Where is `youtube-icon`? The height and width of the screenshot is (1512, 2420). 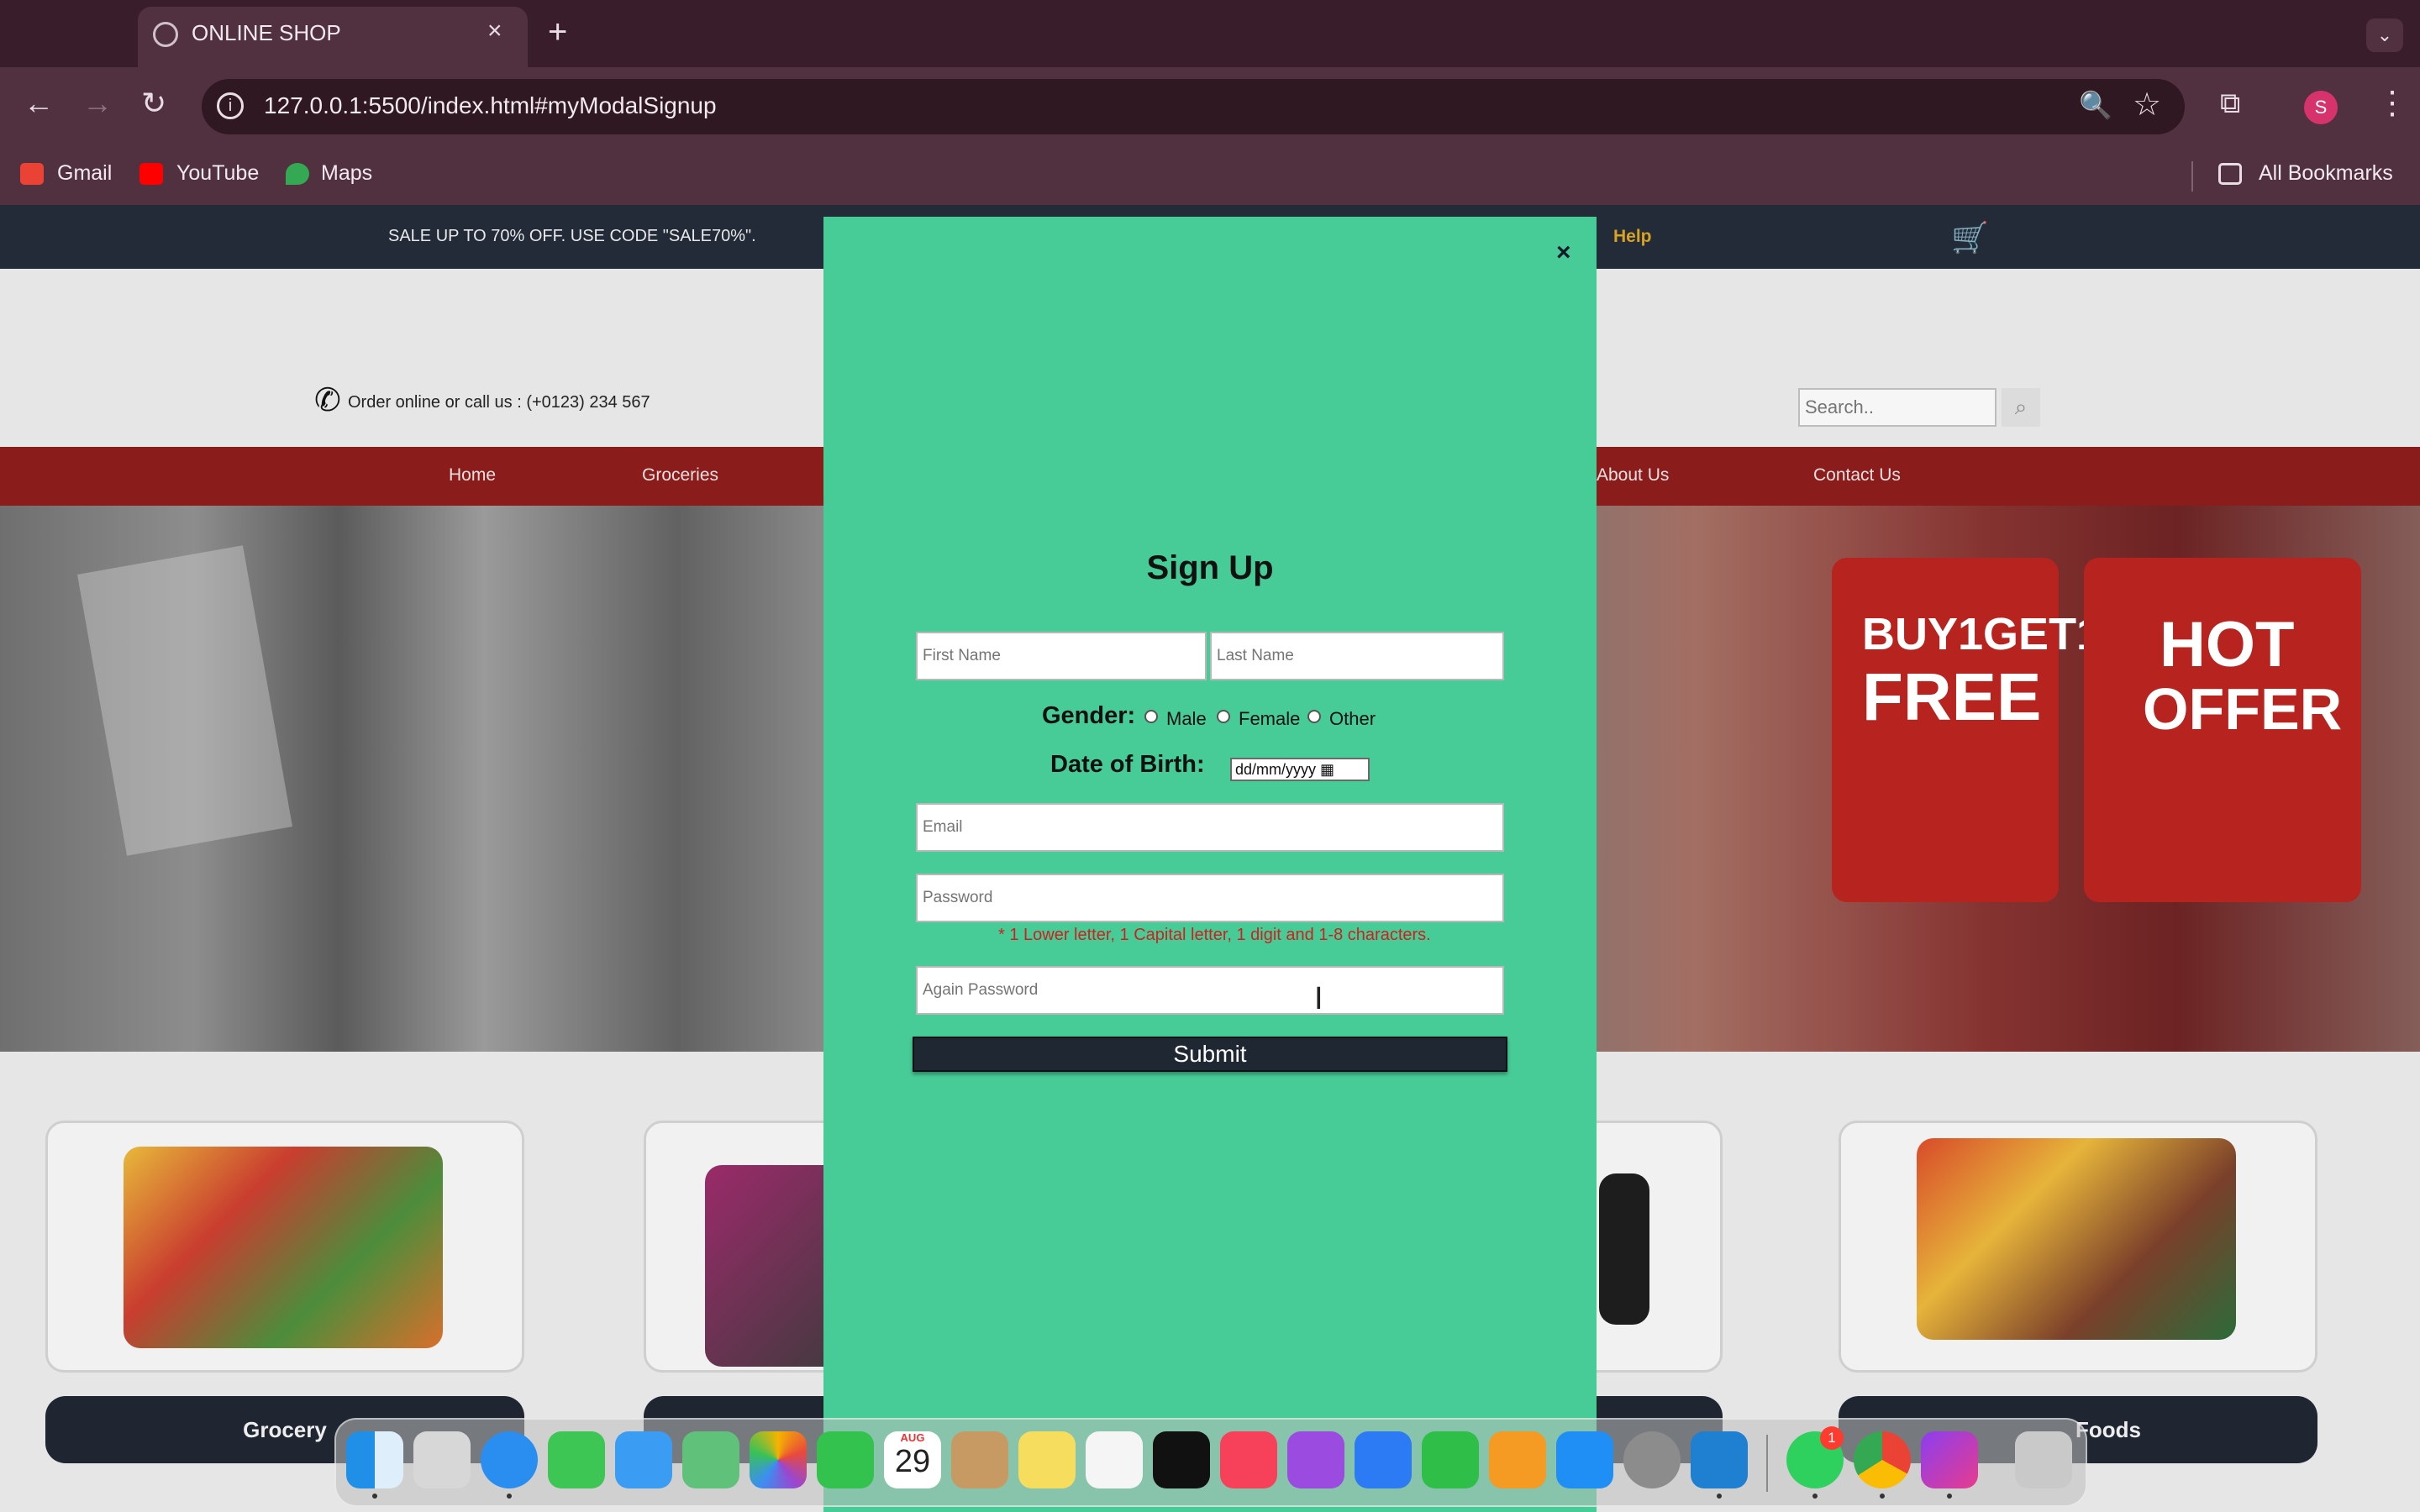
youtube-icon is located at coordinates (151, 174).